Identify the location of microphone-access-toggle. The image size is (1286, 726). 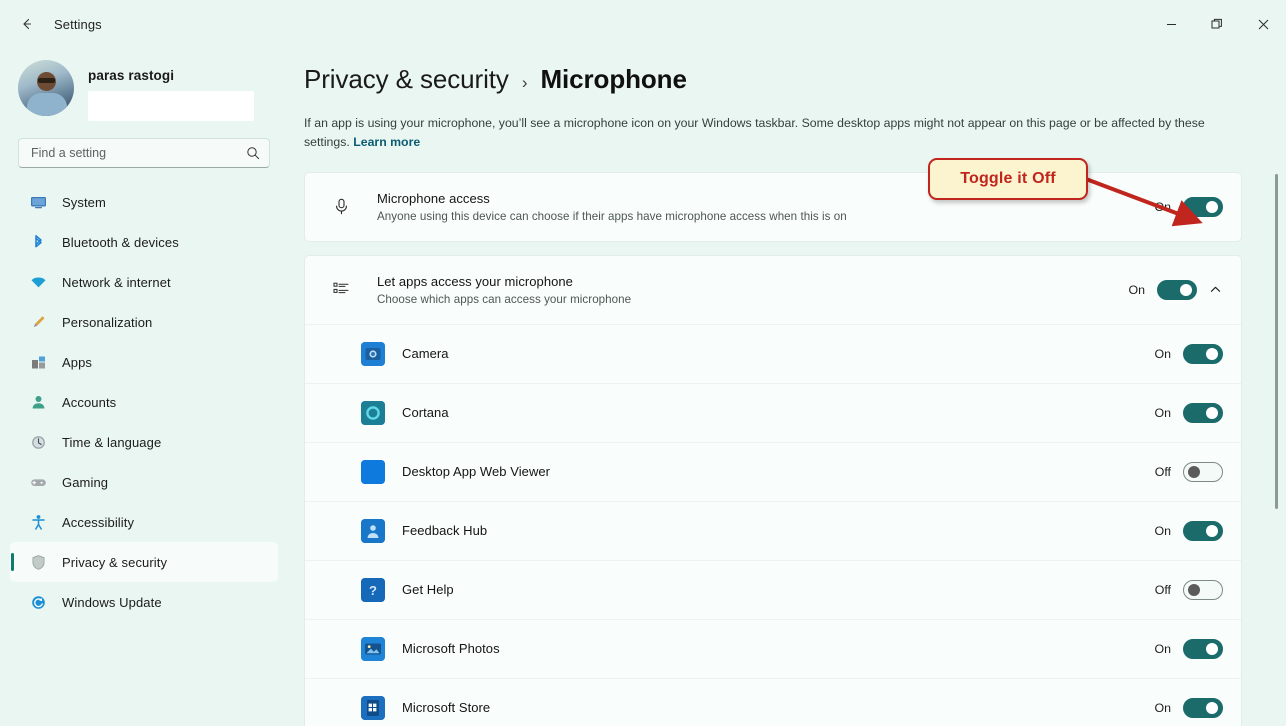
(1203, 206).